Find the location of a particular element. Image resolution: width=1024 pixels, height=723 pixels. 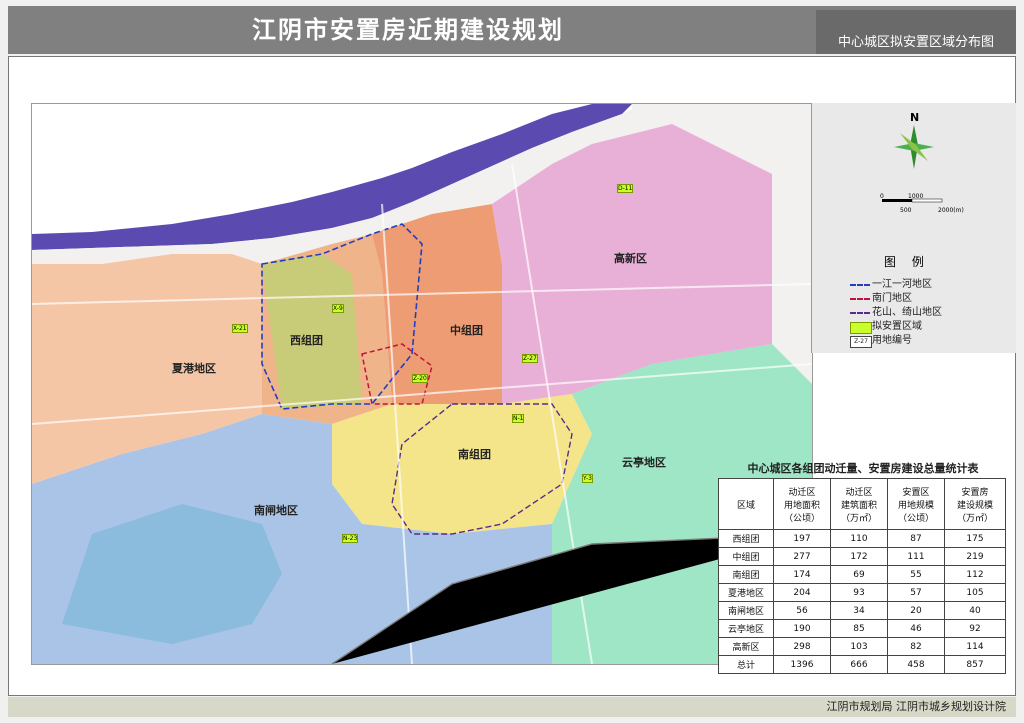

table-row: 西组团 197 110 87 175 is located at coordinates (862, 538).